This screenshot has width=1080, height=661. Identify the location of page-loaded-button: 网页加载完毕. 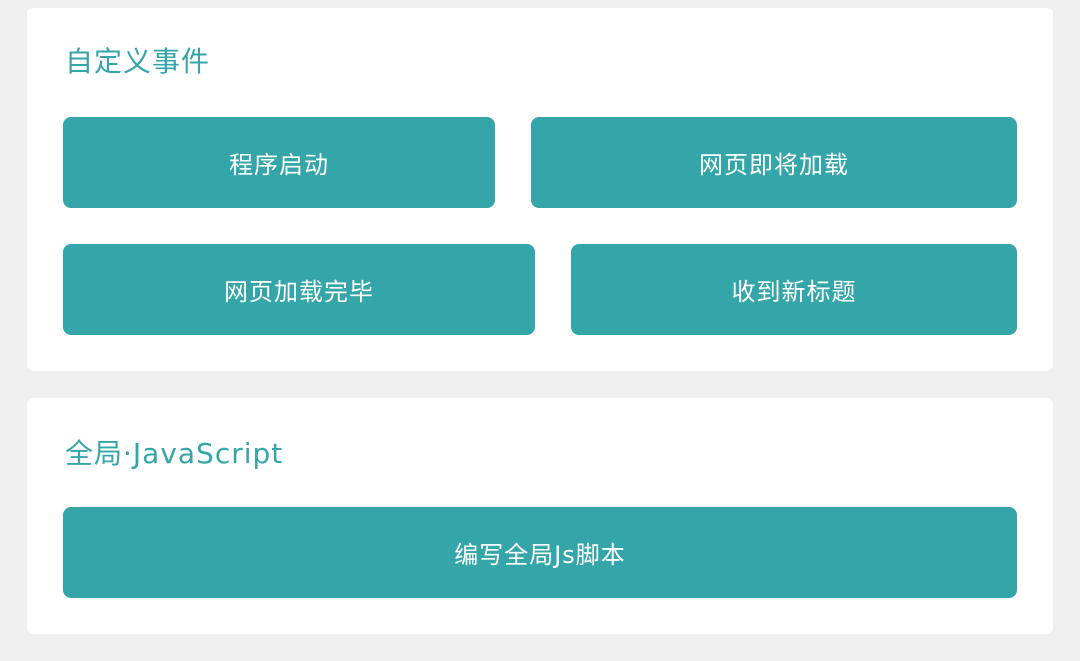
(299, 289).